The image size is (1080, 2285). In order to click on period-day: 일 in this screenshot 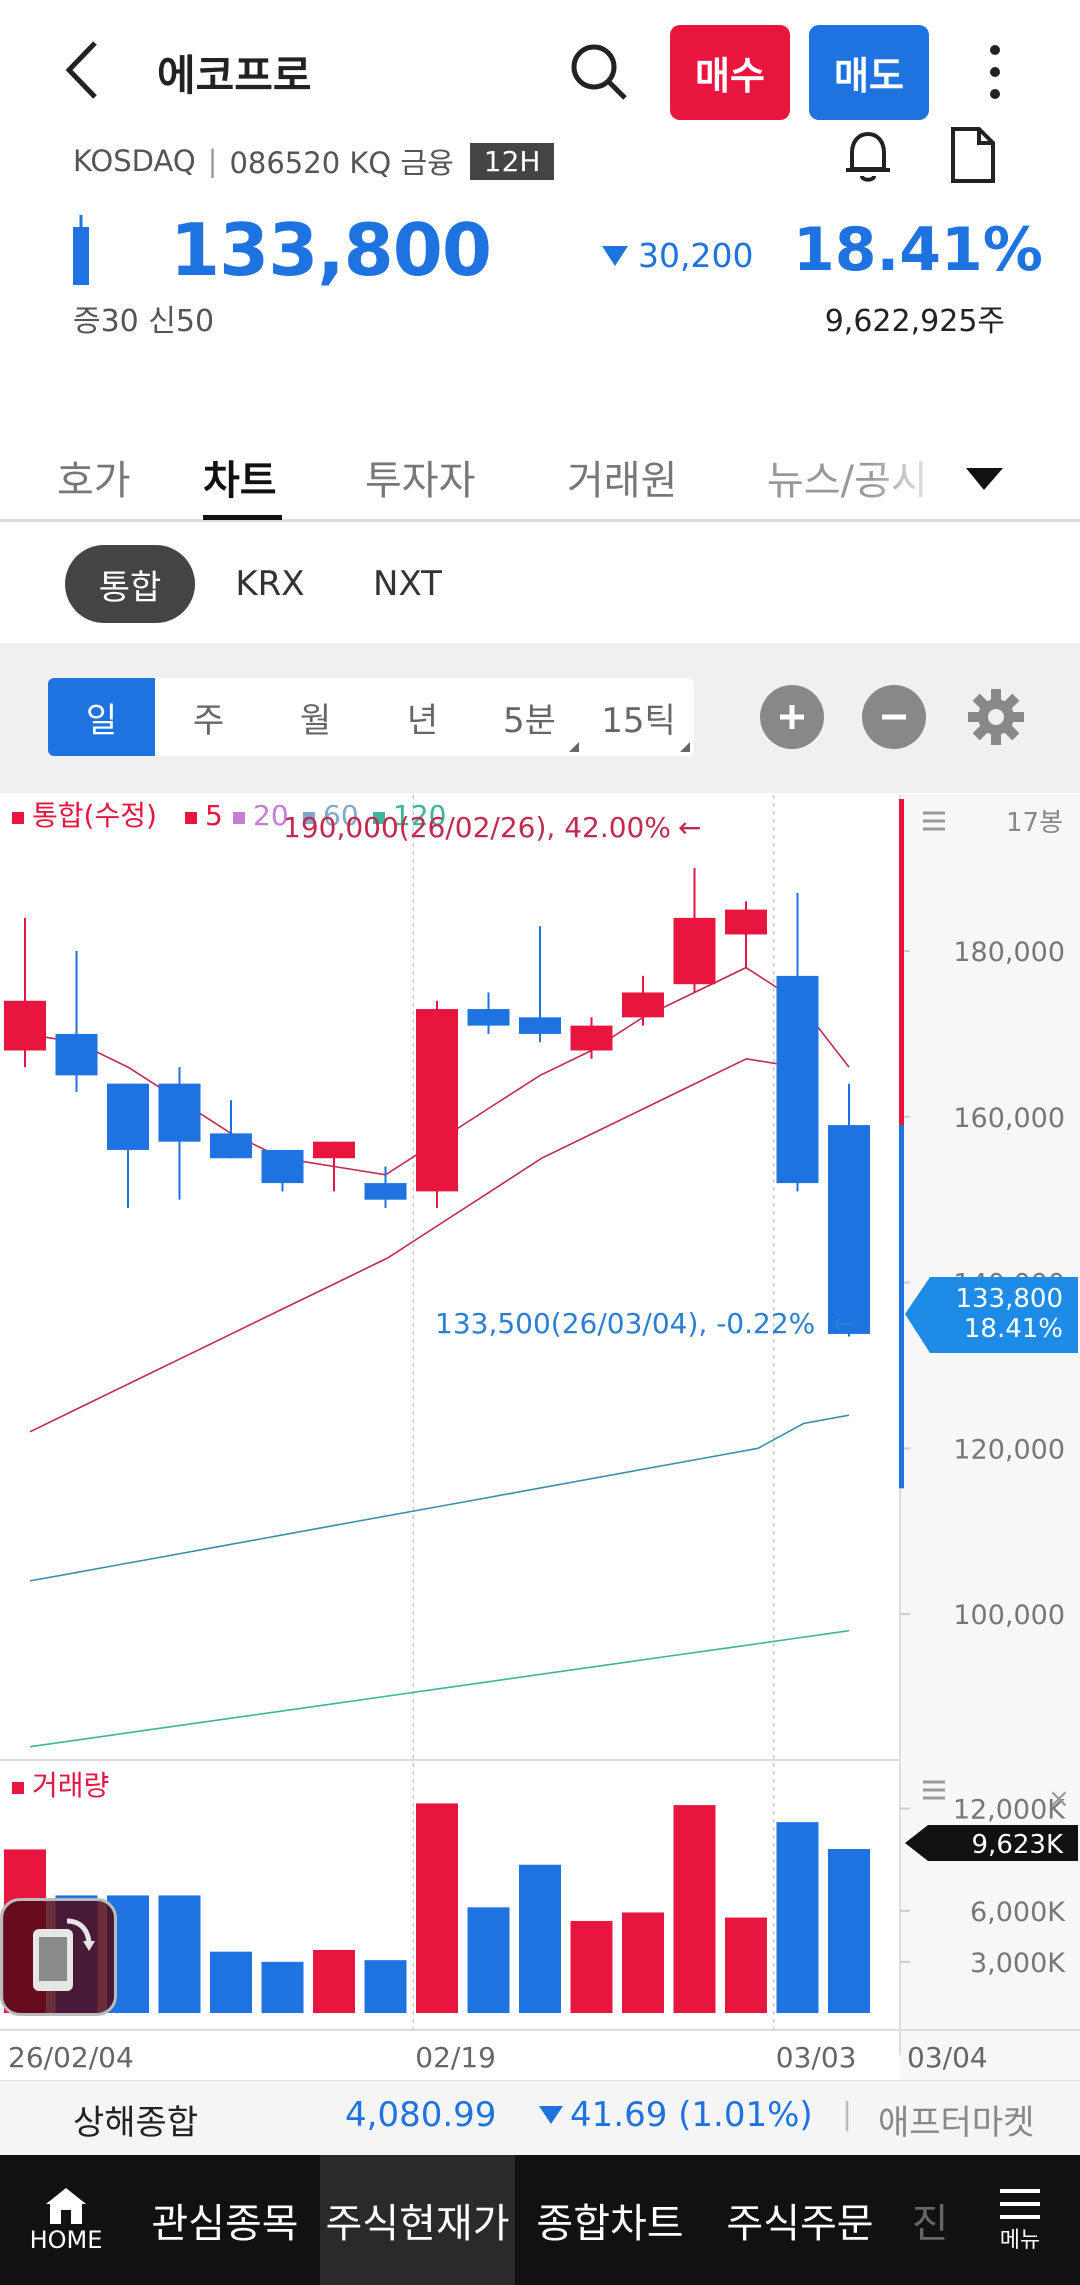, I will do `click(101, 717)`.